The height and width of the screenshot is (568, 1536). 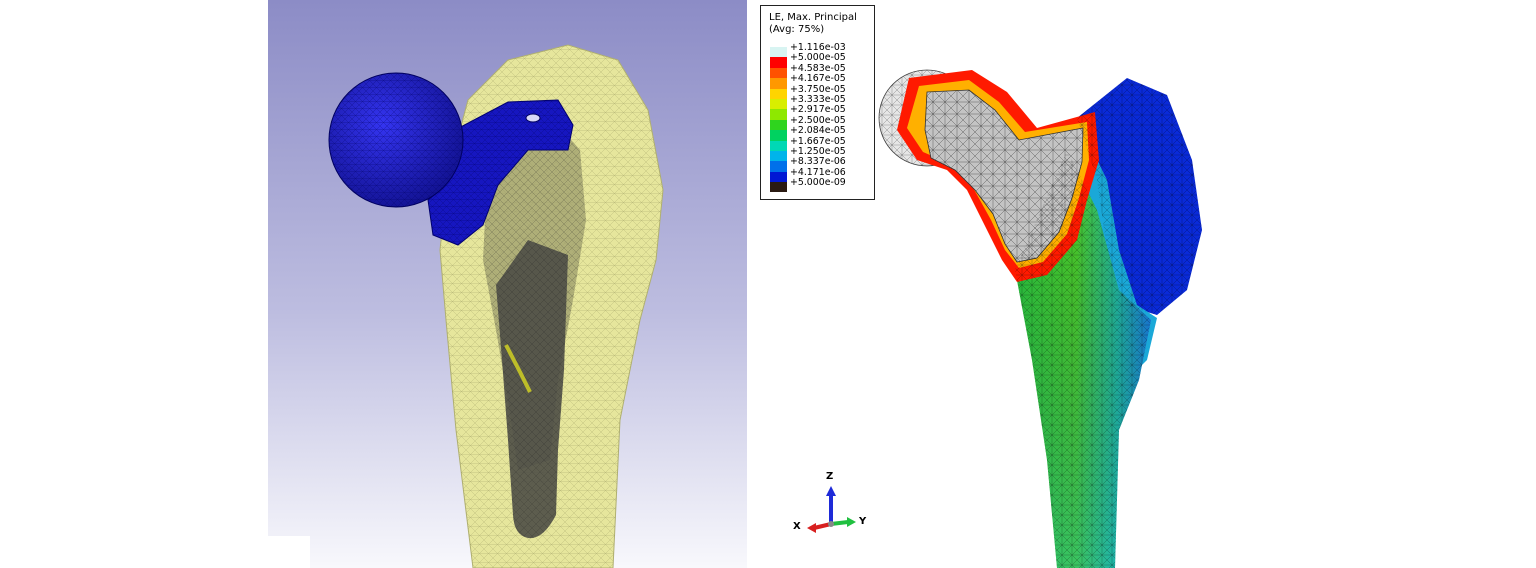 I want to click on legend-tick-label: +4.167e-05, so click(x=818, y=79).